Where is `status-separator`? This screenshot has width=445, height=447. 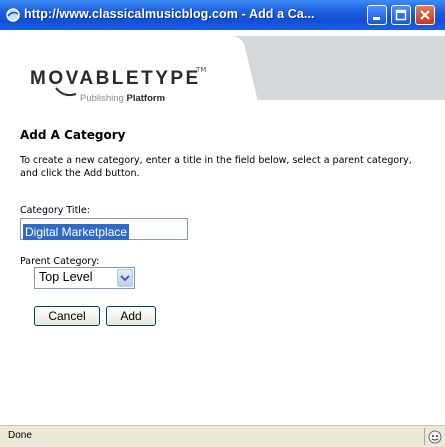
status-separator is located at coordinates (424, 436).